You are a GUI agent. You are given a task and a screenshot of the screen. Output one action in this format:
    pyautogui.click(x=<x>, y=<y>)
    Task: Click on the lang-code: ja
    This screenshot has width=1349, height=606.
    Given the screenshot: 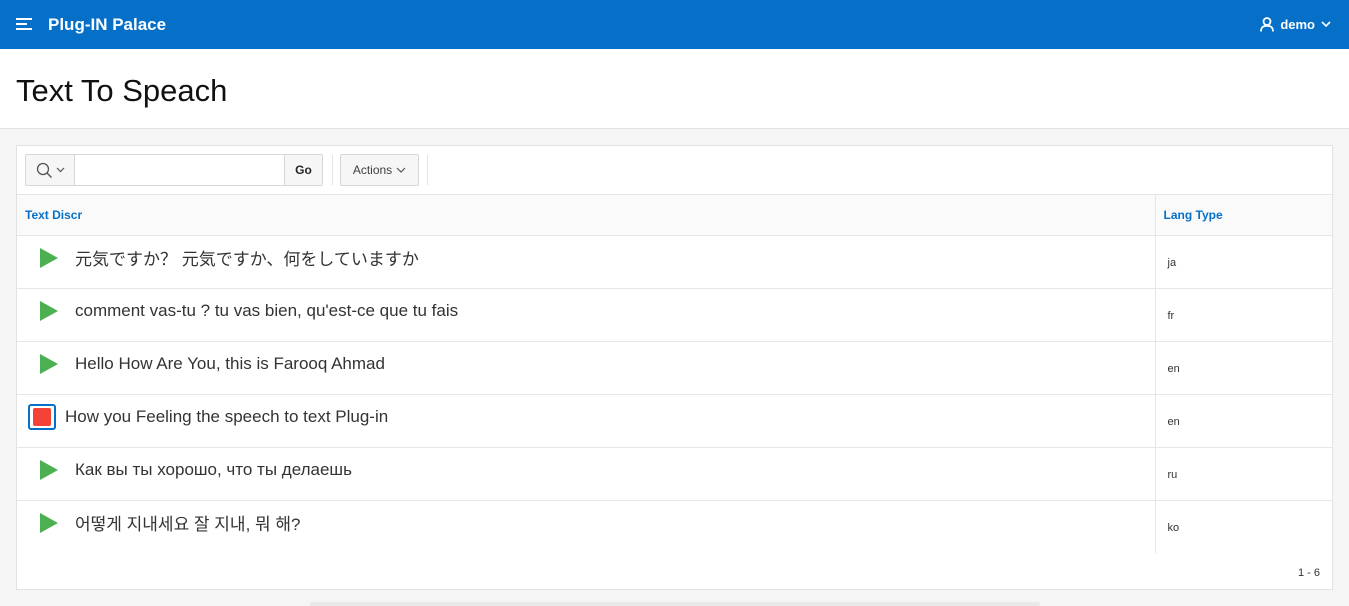 What is the action you would take?
    pyautogui.click(x=1172, y=262)
    